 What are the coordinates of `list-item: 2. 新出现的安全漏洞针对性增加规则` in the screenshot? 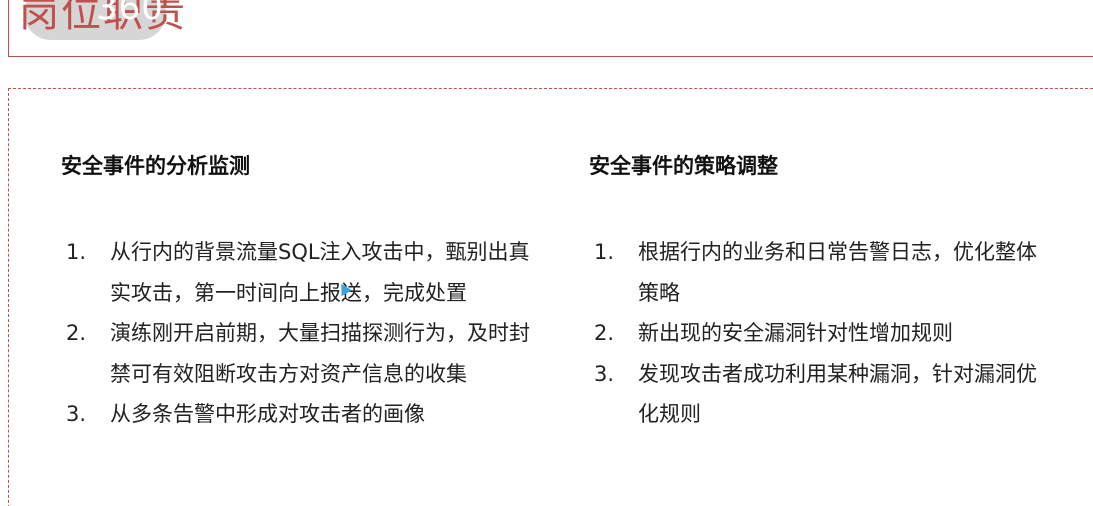 It's located at (818, 333).